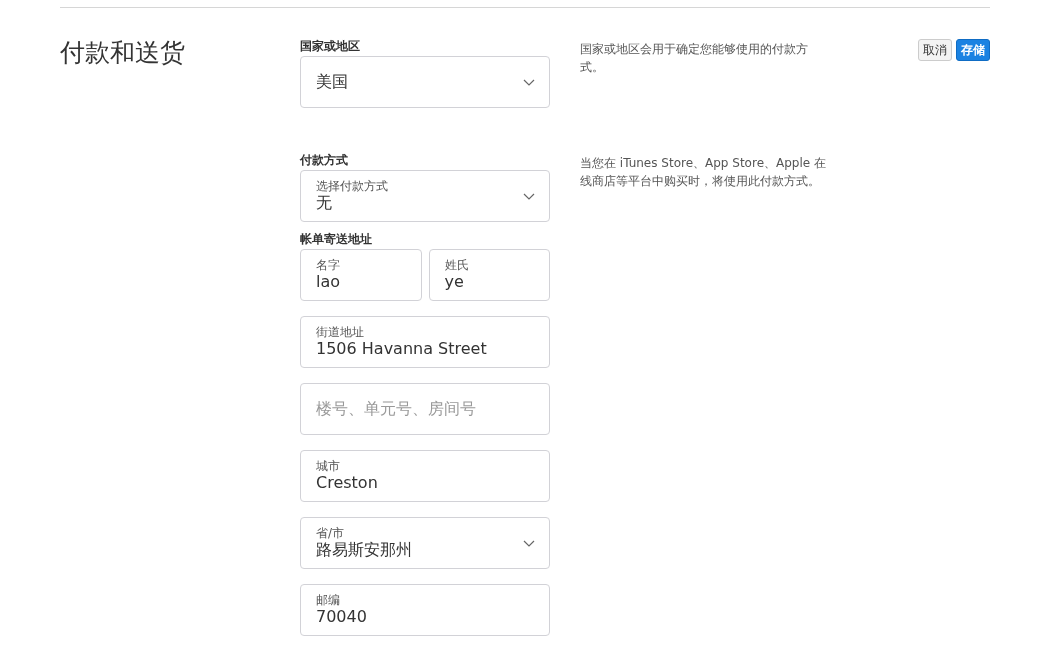 The width and height of the screenshot is (1050, 646). I want to click on dropdown-field: 省/市 路易斯安那州, so click(425, 543).